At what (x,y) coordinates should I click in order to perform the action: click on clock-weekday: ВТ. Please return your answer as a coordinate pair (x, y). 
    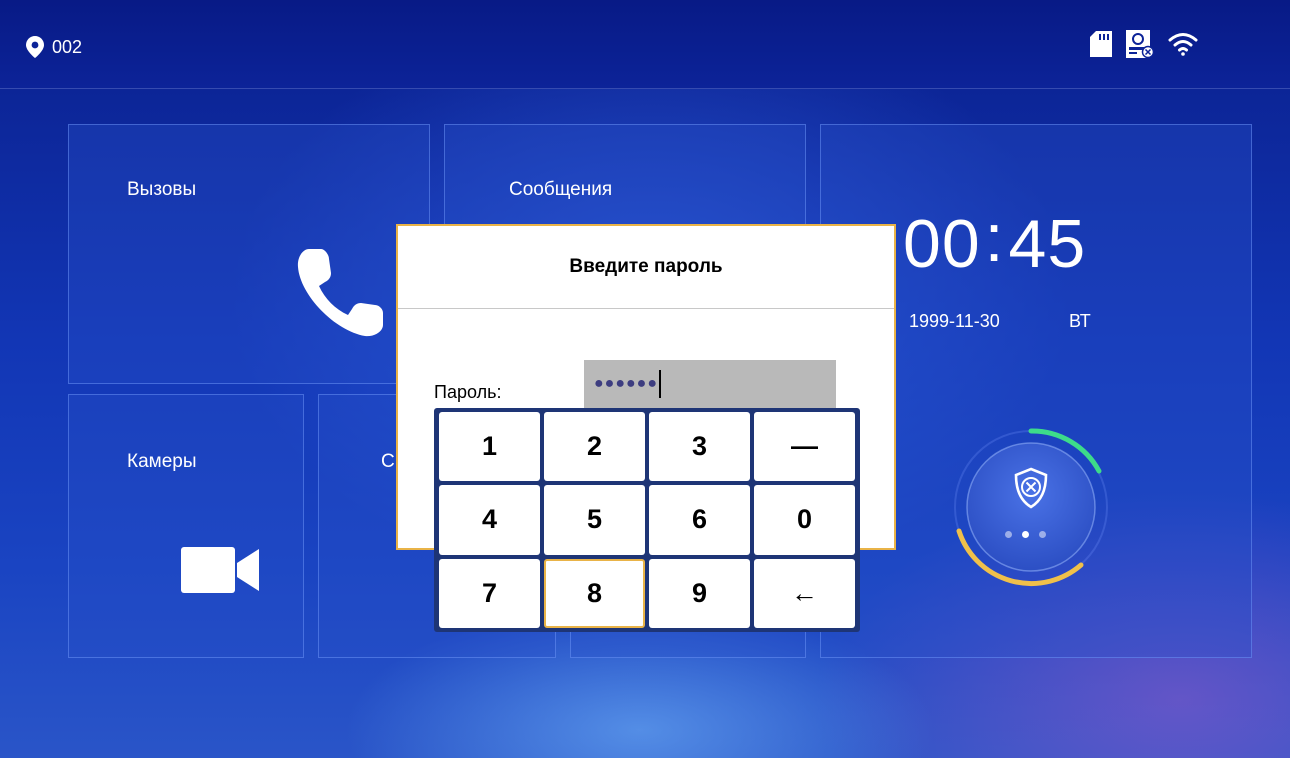
    Looking at the image, I should click on (1080, 321).